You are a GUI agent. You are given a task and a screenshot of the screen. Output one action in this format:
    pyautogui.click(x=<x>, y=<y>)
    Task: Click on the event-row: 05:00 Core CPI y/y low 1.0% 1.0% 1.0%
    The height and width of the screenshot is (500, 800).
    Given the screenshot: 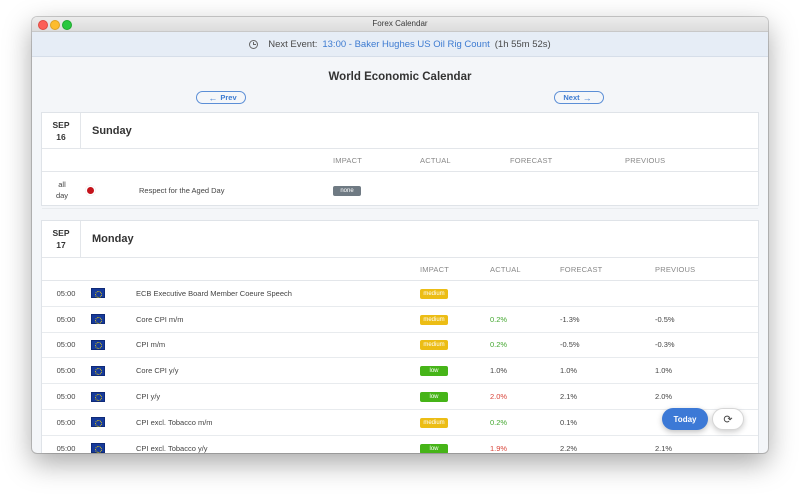 What is the action you would take?
    pyautogui.click(x=400, y=371)
    